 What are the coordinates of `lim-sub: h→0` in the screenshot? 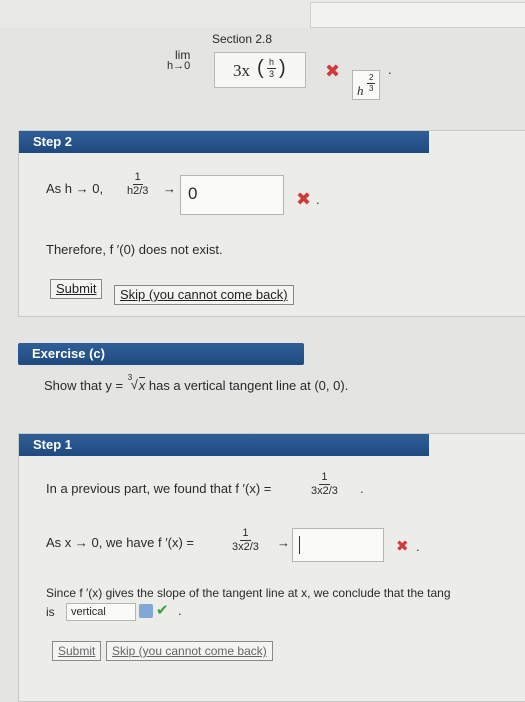 It's located at (179, 66).